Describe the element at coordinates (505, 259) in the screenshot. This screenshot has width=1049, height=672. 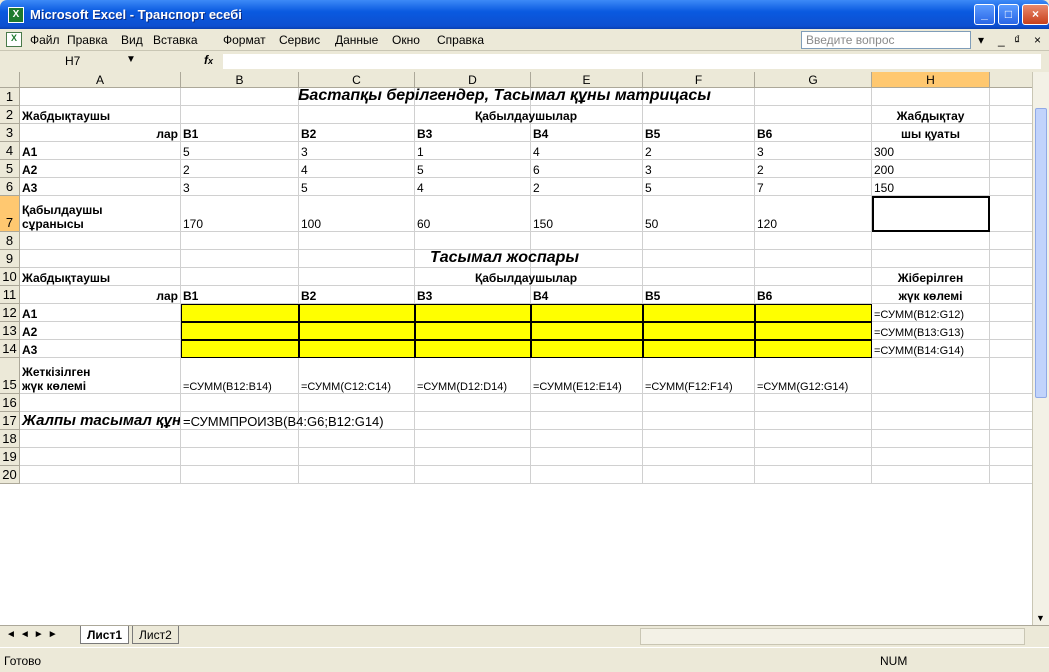
I see `title-transport-plan: Тасымал жоспары` at that location.